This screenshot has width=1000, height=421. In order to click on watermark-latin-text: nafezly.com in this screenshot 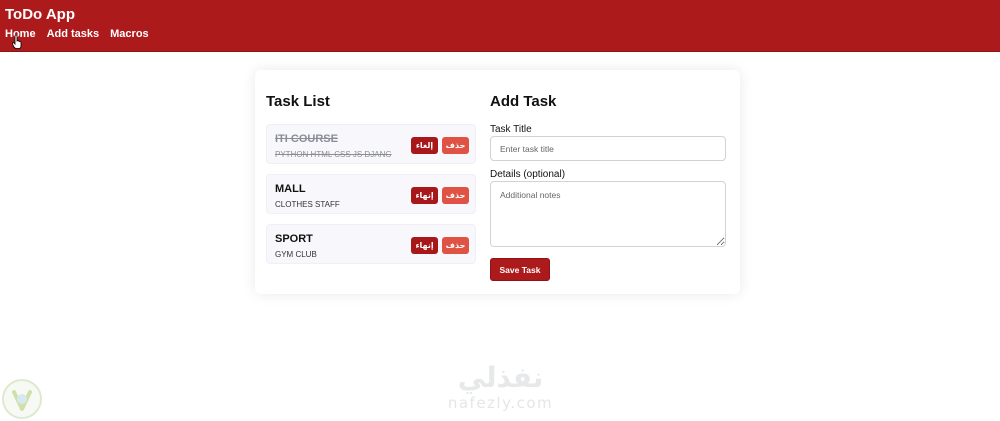, I will do `click(500, 403)`.